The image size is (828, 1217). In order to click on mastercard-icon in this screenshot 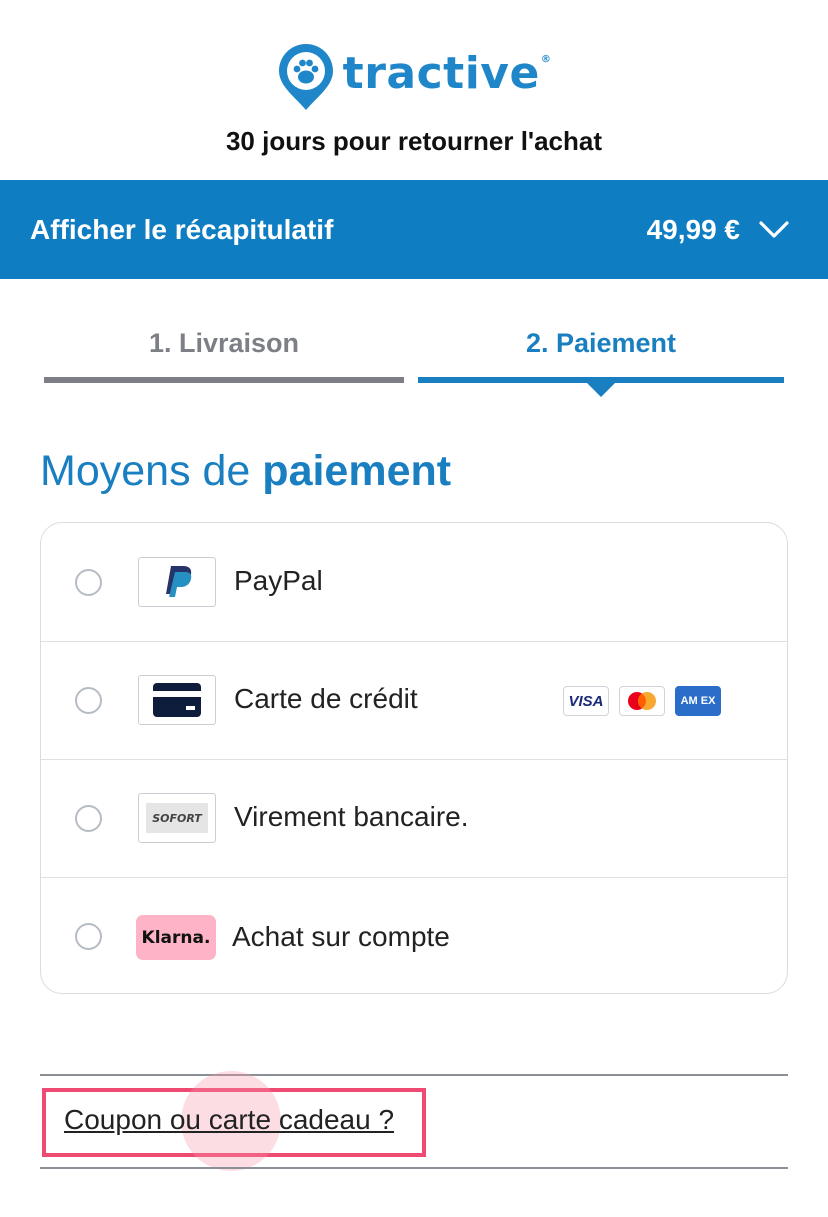, I will do `click(642, 701)`.